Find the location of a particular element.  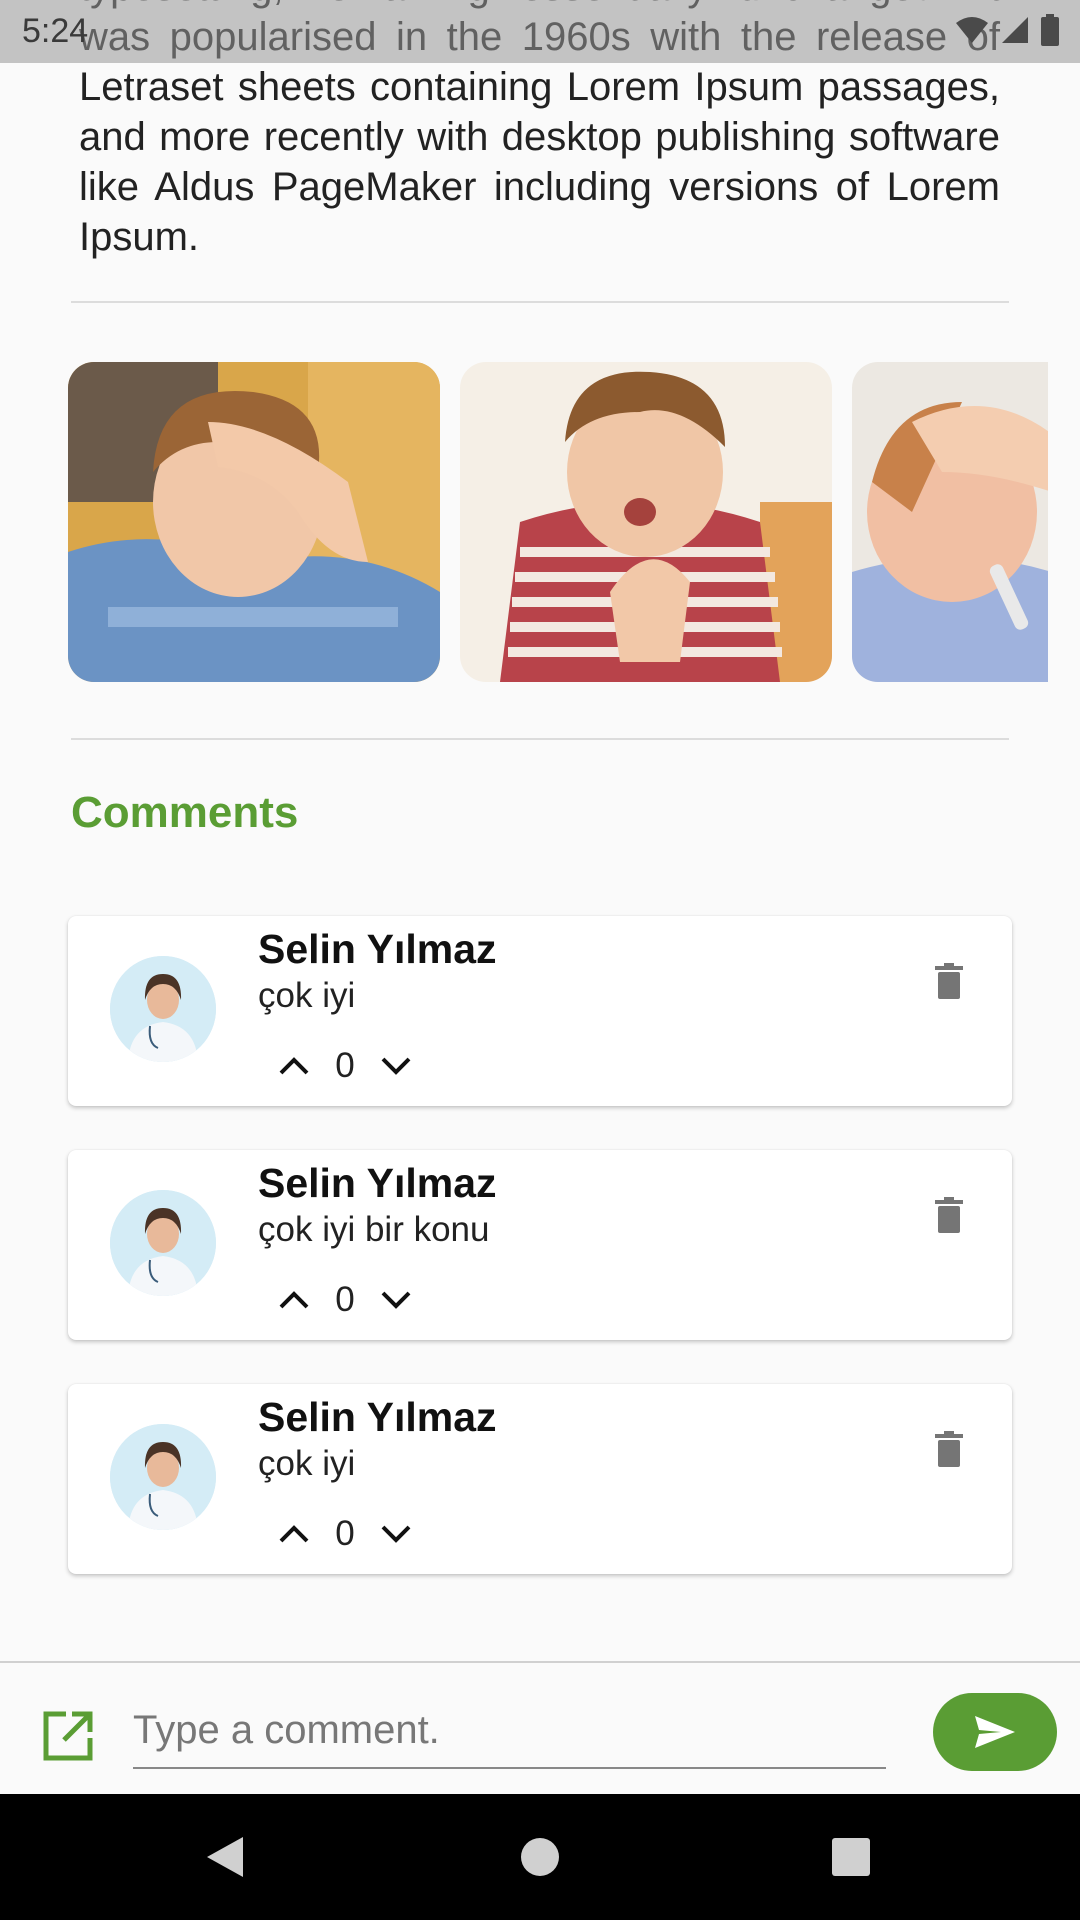

divider-top is located at coordinates (540, 302).